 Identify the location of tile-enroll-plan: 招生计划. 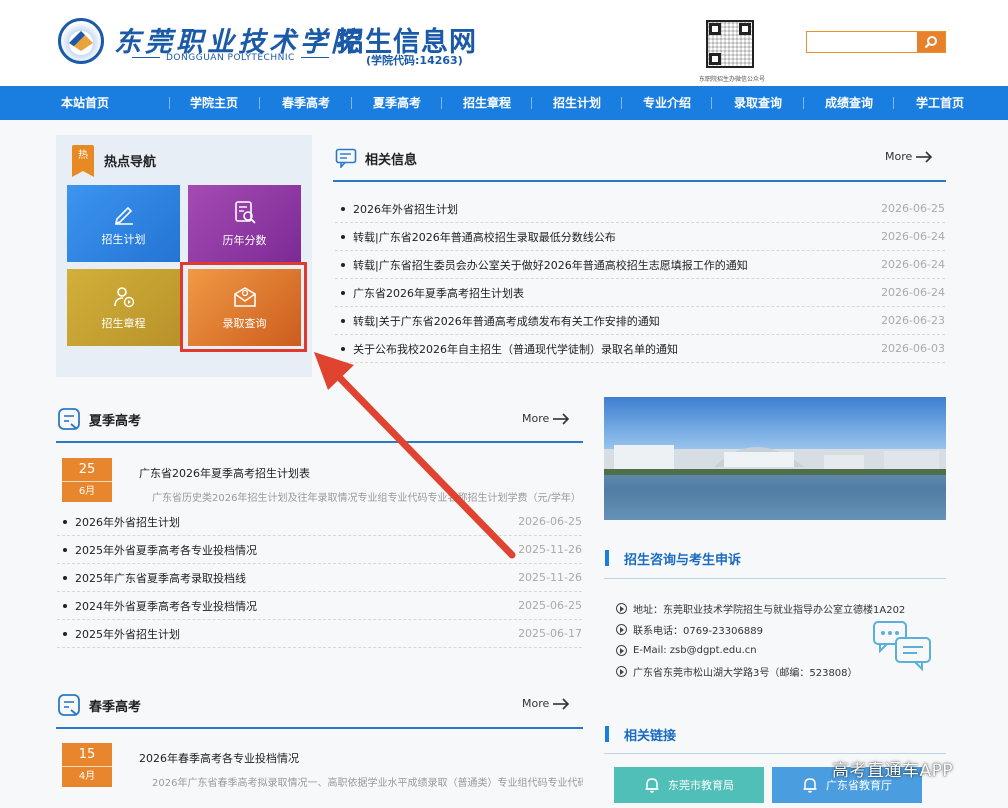
(123, 223).